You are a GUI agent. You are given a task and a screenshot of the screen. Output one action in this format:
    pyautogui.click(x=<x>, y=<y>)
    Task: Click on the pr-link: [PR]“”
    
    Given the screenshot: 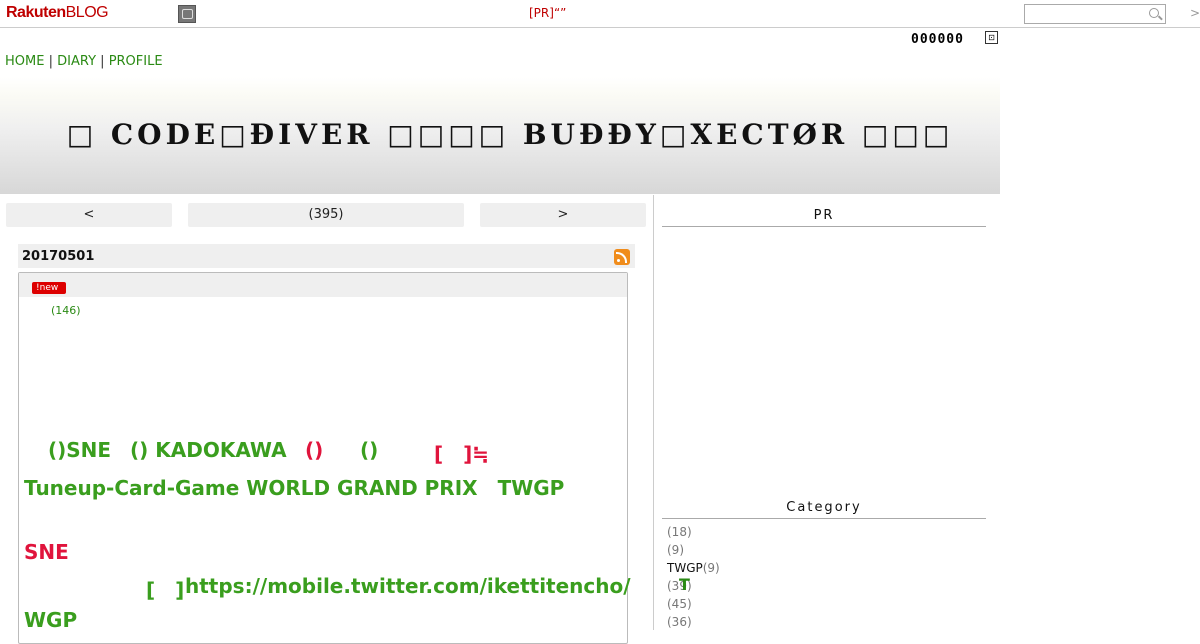 What is the action you would take?
    pyautogui.click(x=547, y=13)
    